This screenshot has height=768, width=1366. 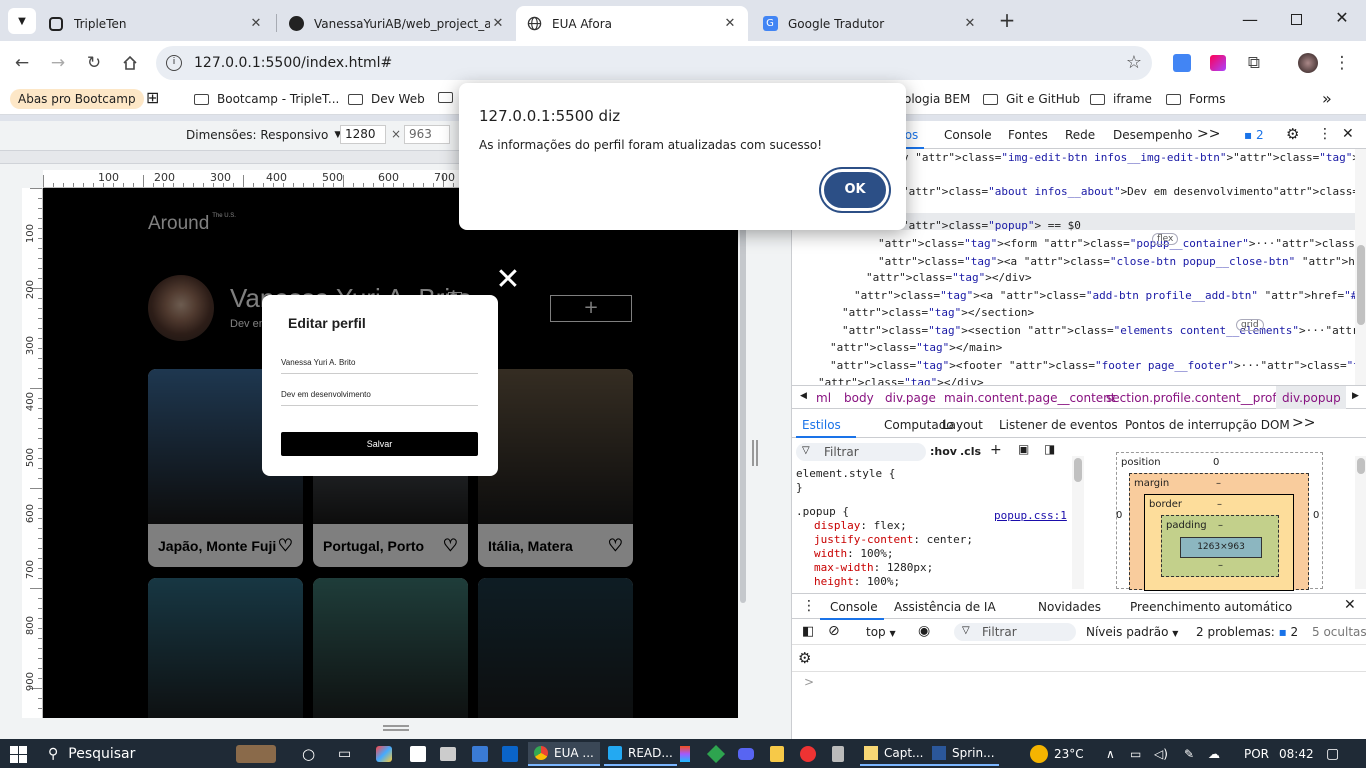 I want to click on google-translate-extension, so click(x=1182, y=63).